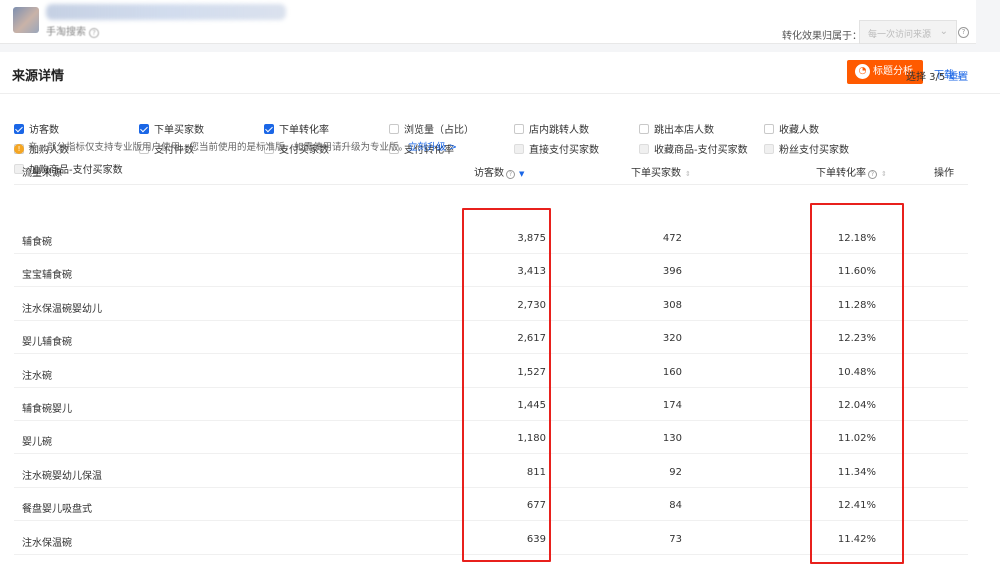 This screenshot has height=573, width=1000. What do you see at coordinates (862, 71) in the screenshot?
I see `analysis-icon: ◔` at bounding box center [862, 71].